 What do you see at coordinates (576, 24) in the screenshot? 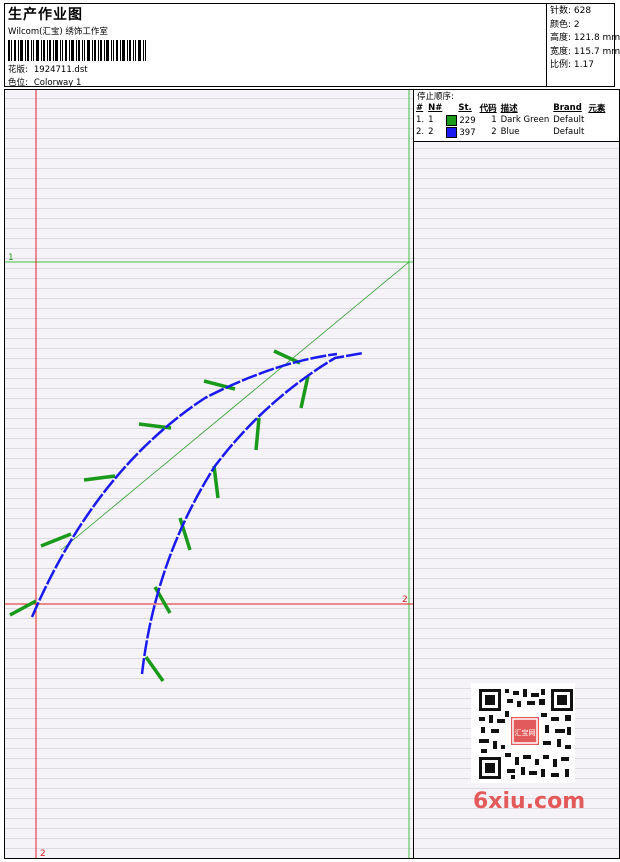
I see `stat-value: 2` at bounding box center [576, 24].